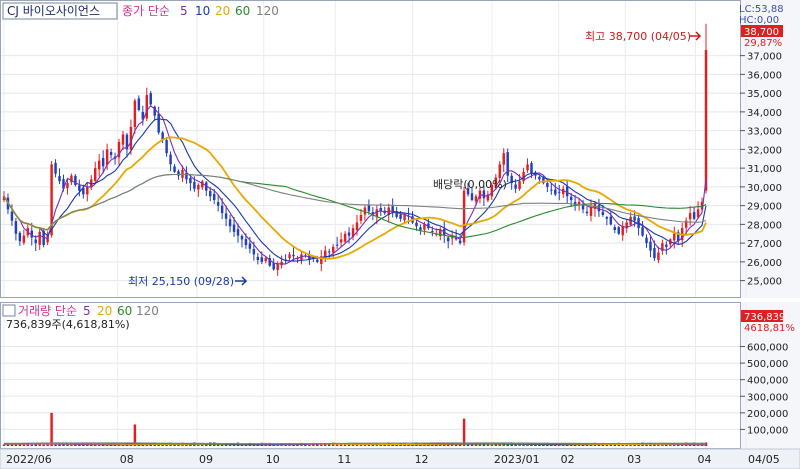 The image size is (800, 469). What do you see at coordinates (764, 282) in the screenshot?
I see `price-tick-label: 25,000` at bounding box center [764, 282].